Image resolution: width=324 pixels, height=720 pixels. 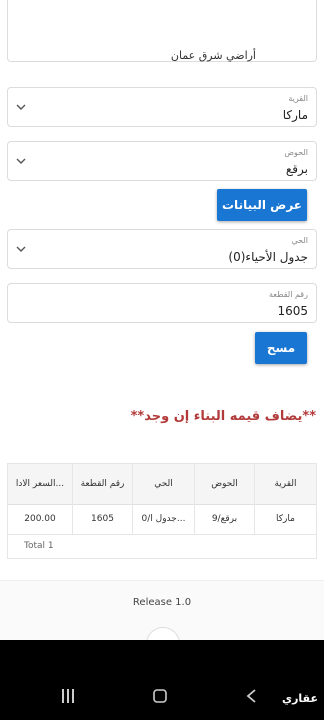 I want to click on region-field: أراضي شرق عمان, so click(x=162, y=31).